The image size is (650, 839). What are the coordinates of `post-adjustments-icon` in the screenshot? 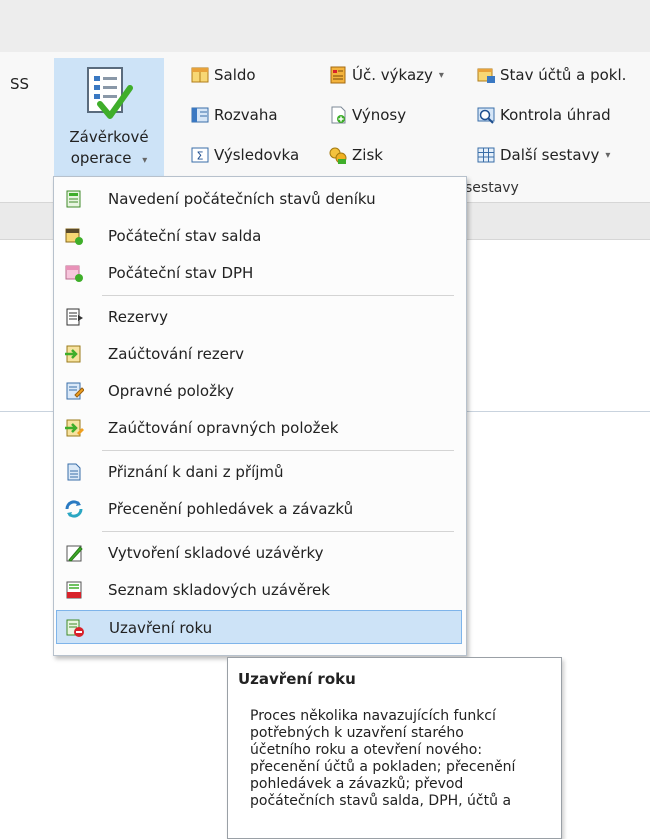 It's located at (74, 428).